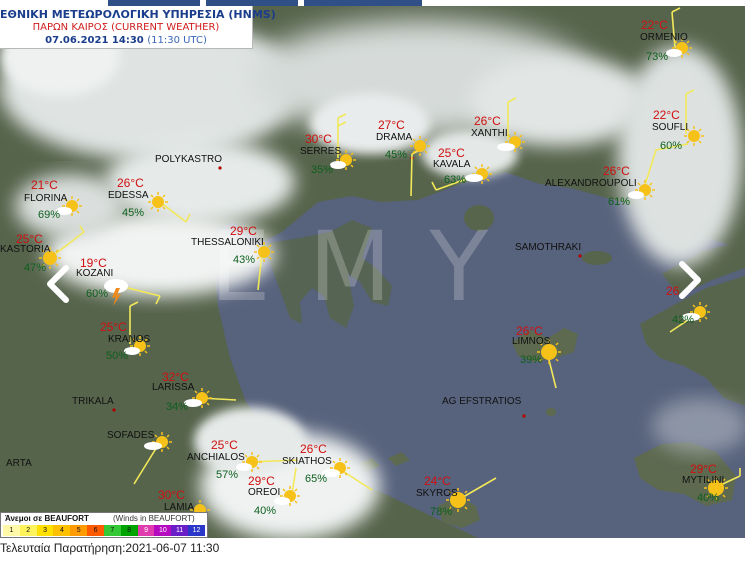 The height and width of the screenshot is (564, 753). What do you see at coordinates (307, 461) in the screenshot?
I see `station-skiathos-name: SKIATHOS` at bounding box center [307, 461].